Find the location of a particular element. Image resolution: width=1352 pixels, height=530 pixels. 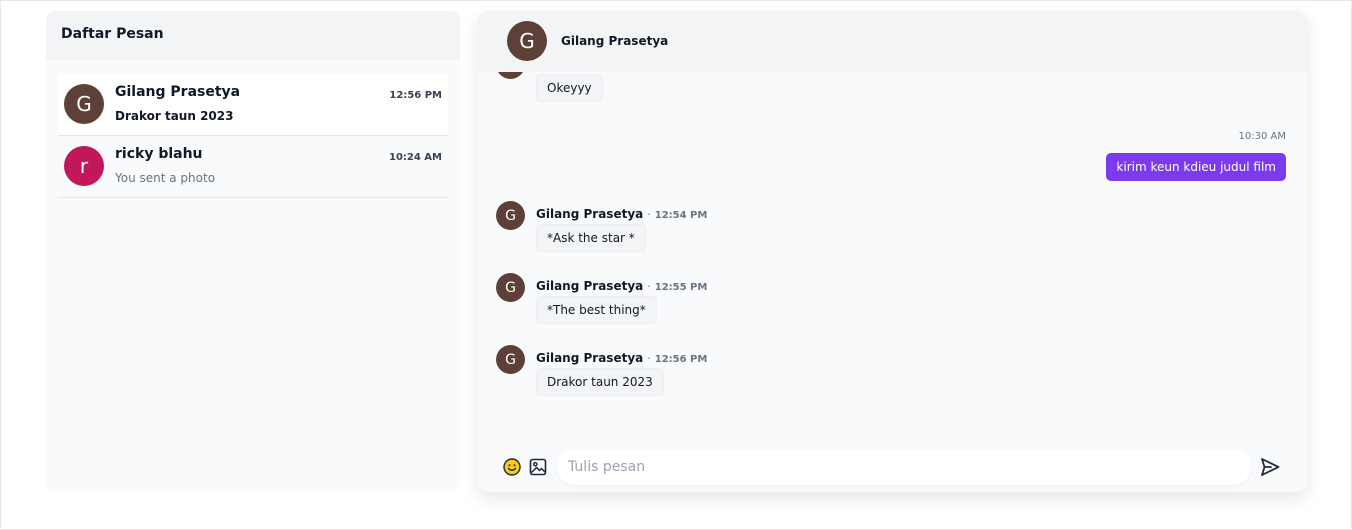

message-input-wrapper is located at coordinates (904, 467).